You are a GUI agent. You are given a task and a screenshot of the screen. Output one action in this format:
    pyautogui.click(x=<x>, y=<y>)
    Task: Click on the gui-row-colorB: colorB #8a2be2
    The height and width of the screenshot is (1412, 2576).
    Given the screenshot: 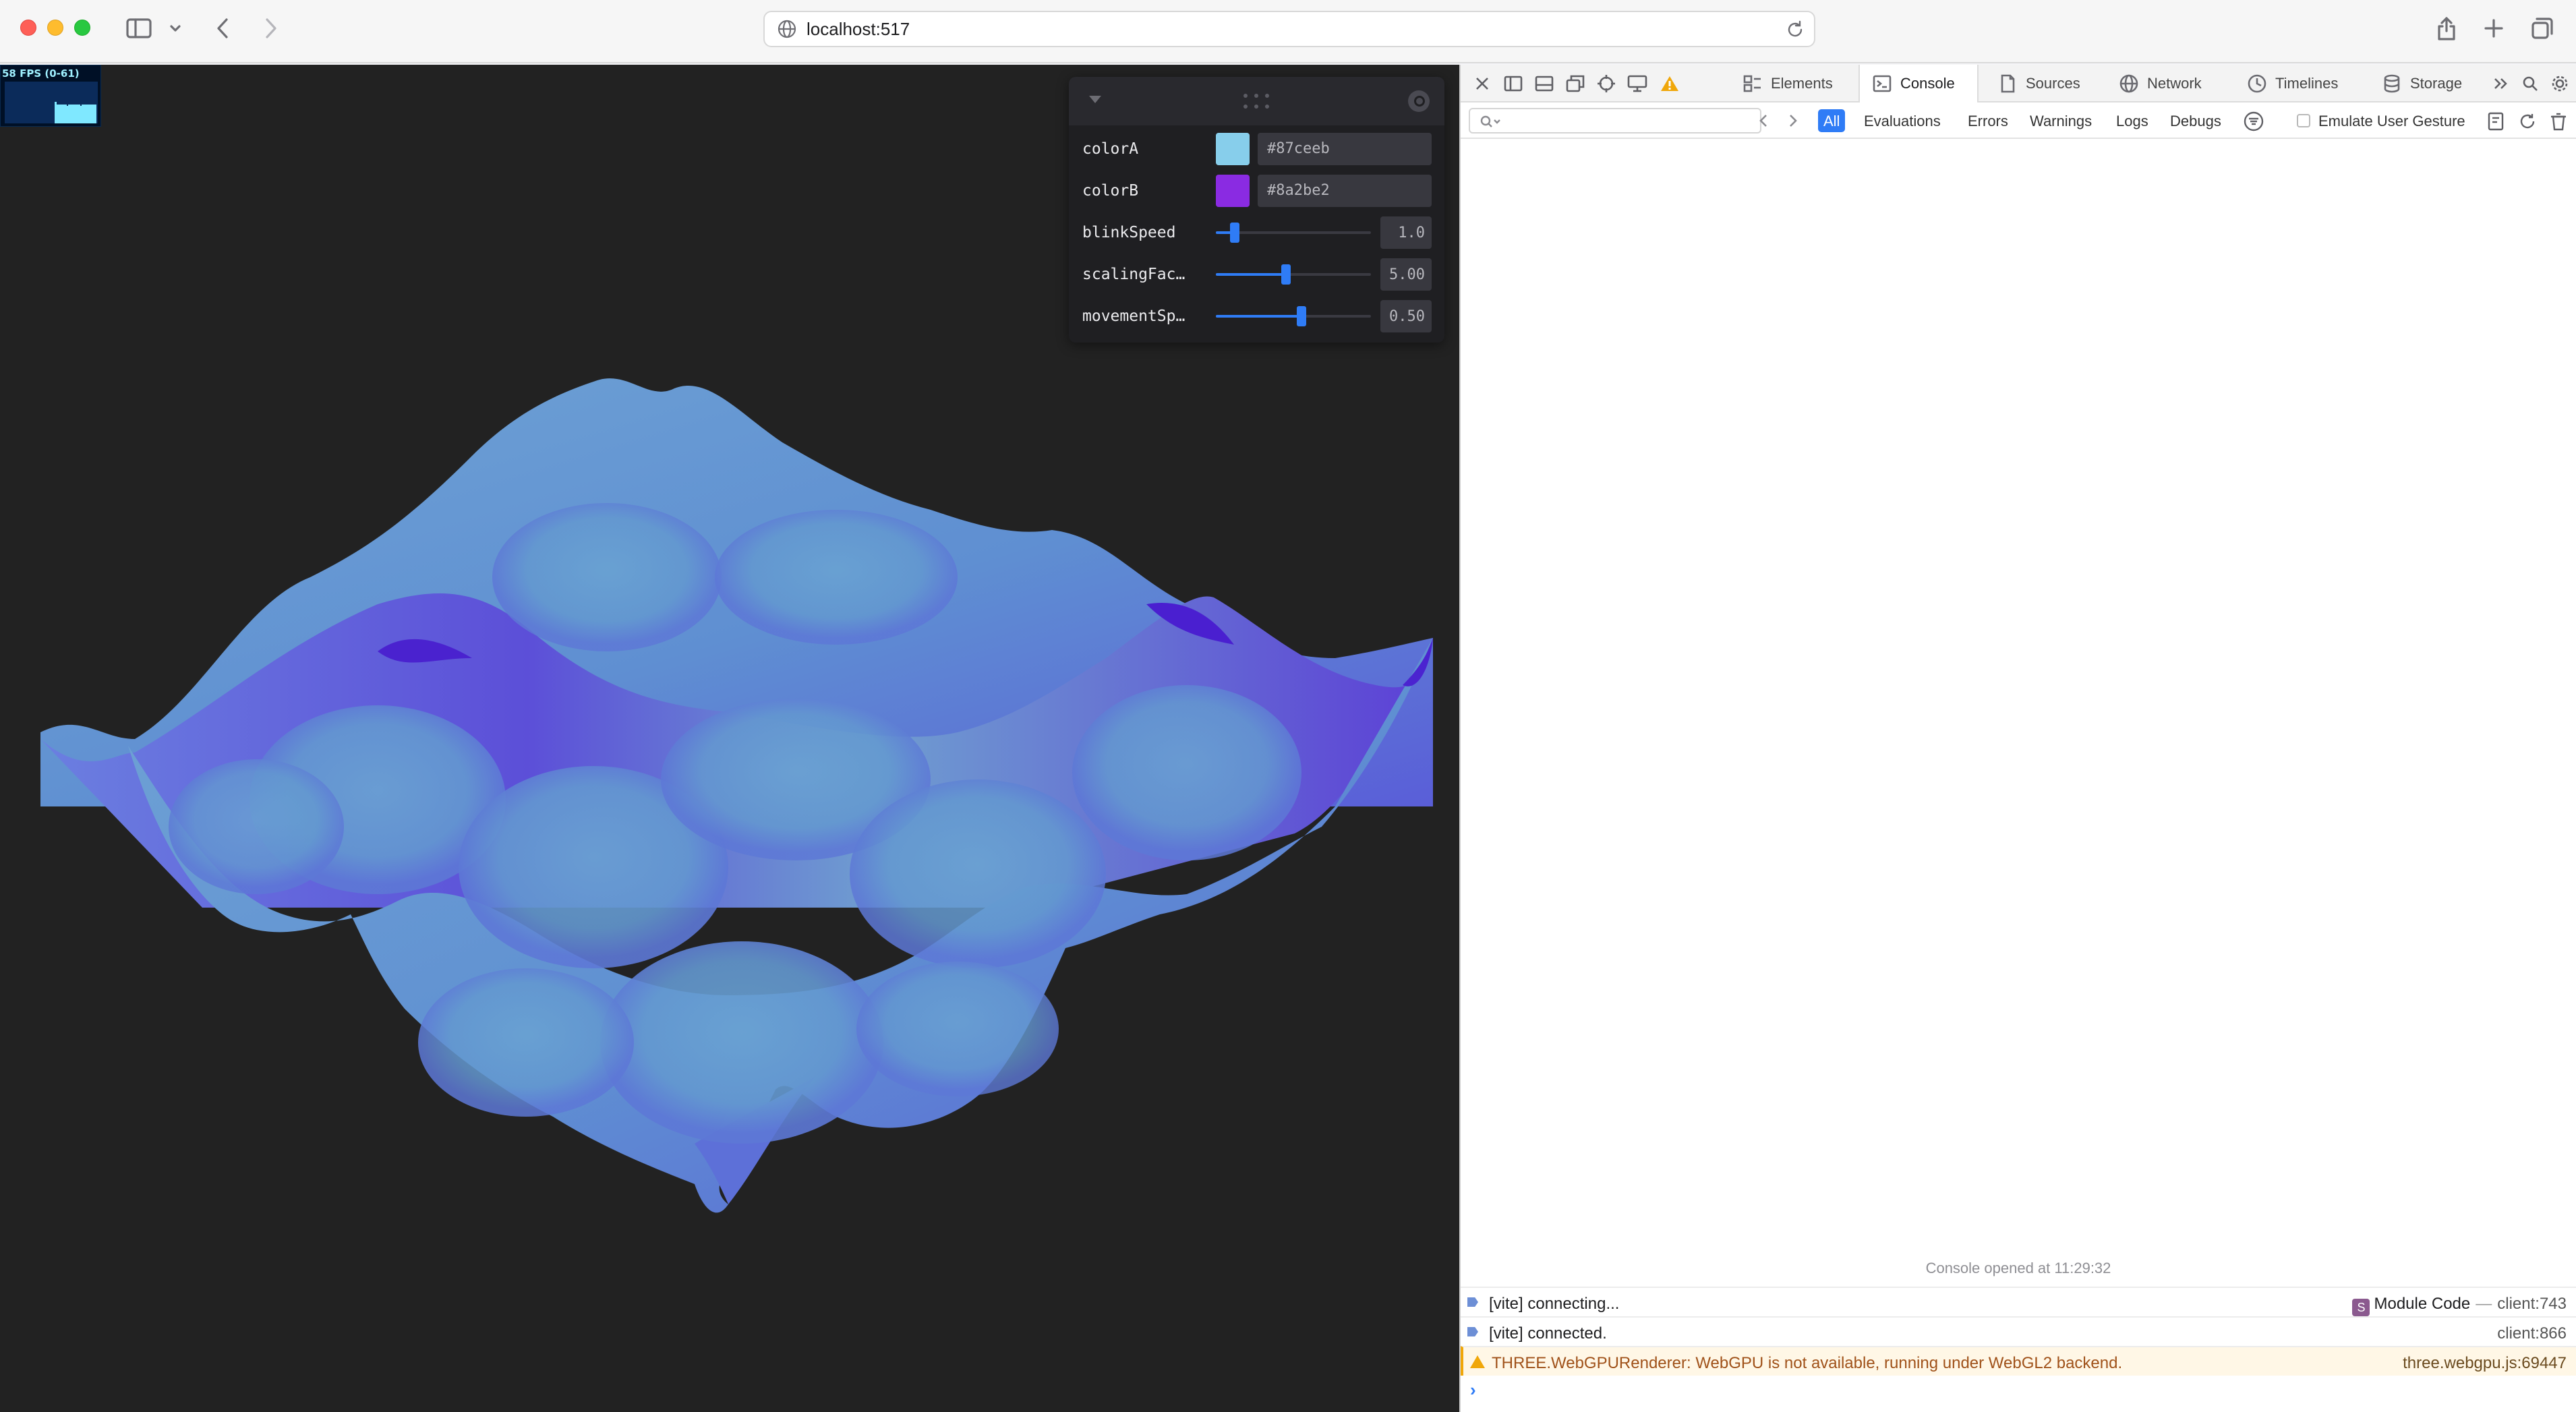 What is the action you would take?
    pyautogui.click(x=1257, y=191)
    